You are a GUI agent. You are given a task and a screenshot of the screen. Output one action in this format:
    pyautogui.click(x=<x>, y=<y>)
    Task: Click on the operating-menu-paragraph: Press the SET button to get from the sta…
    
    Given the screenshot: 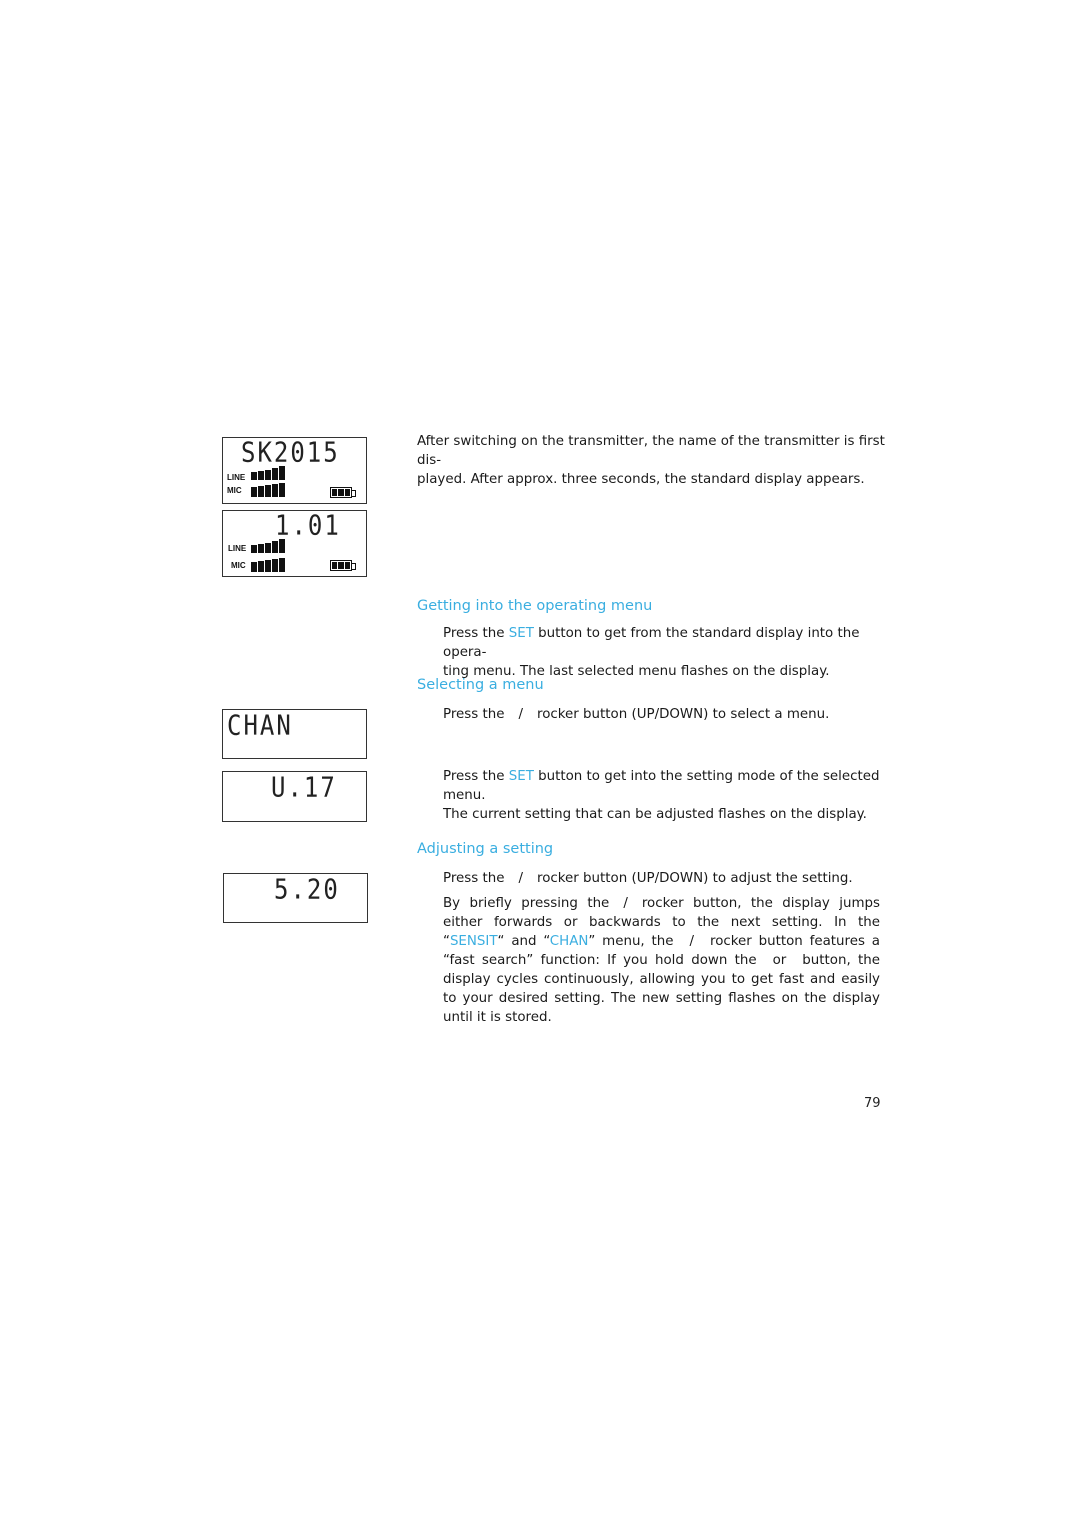 What is the action you would take?
    pyautogui.click(x=663, y=652)
    